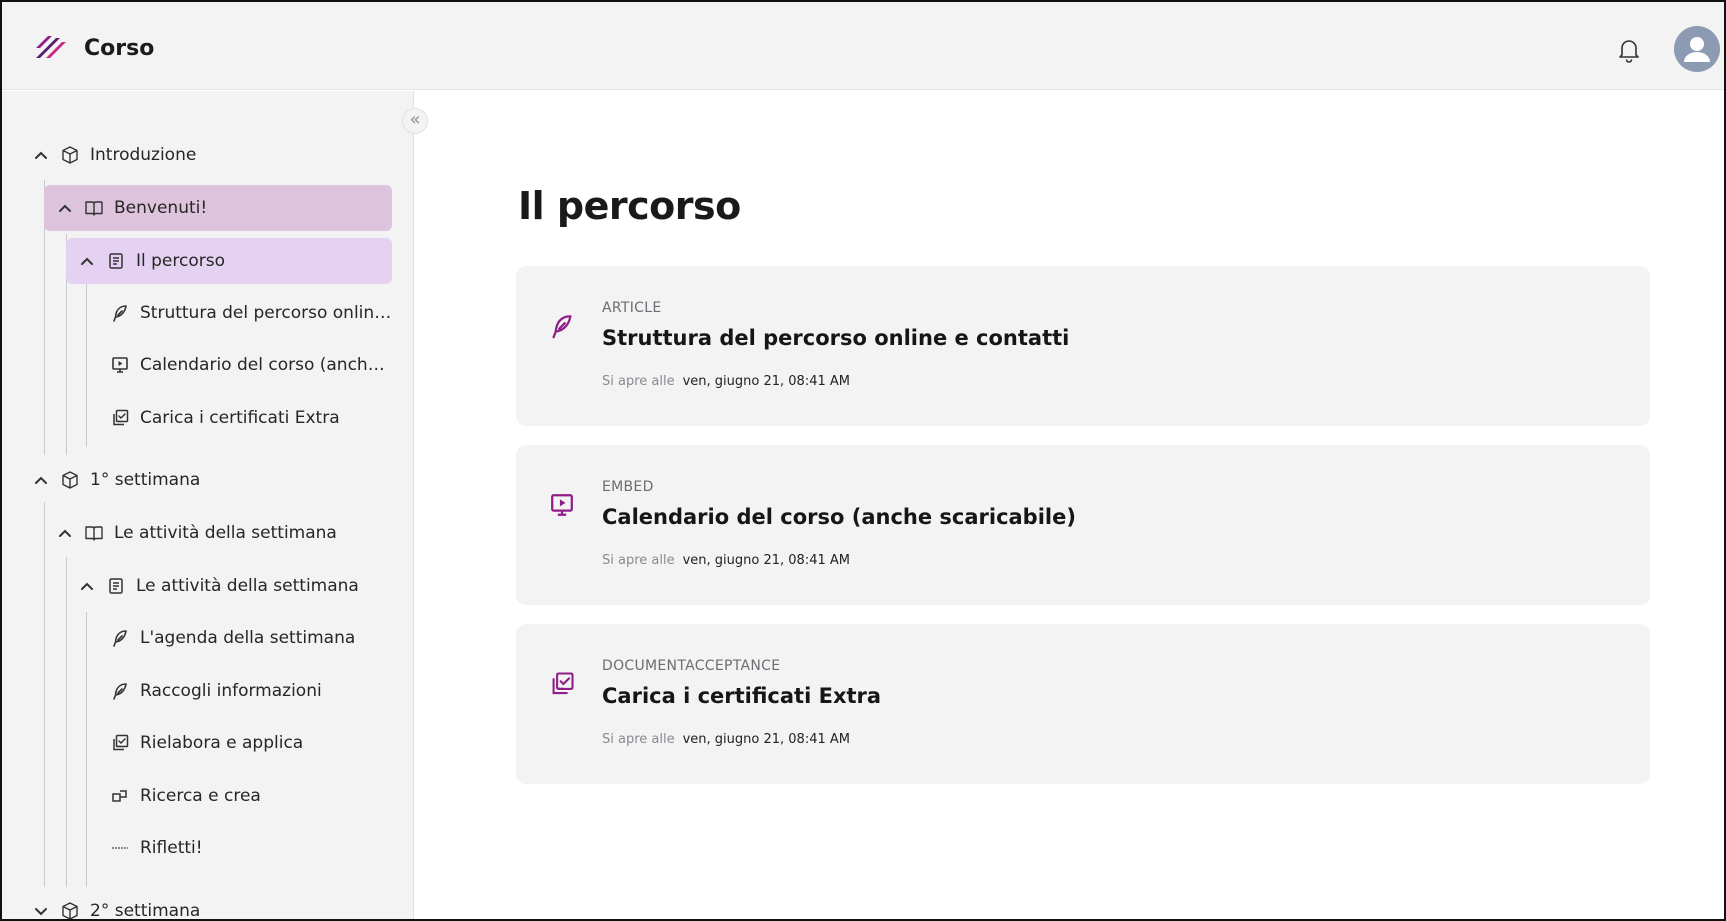  What do you see at coordinates (218, 208) in the screenshot?
I see `tree-section-benvenuti: Benvenuti!` at bounding box center [218, 208].